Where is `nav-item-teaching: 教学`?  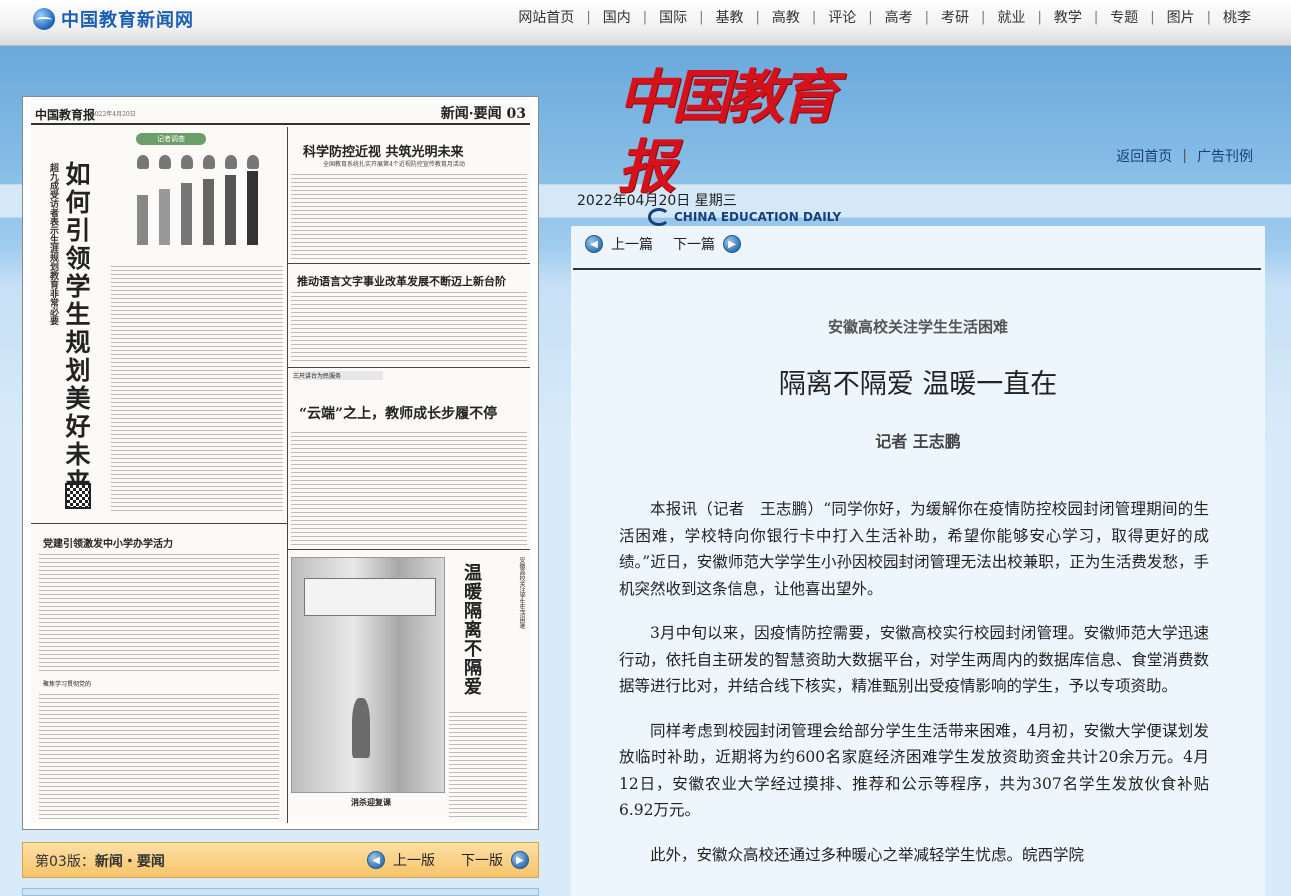
nav-item-teaching: 教学 is located at coordinates (1068, 17).